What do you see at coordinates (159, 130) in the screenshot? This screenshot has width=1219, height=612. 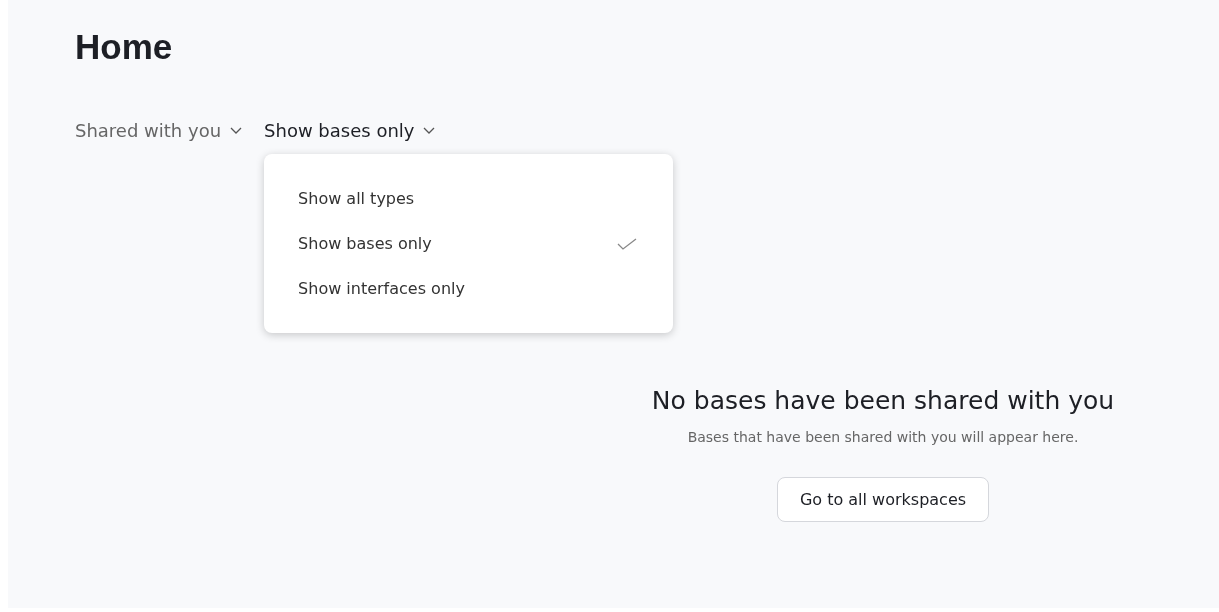 I see `filter-dropdown: Shared with you` at bounding box center [159, 130].